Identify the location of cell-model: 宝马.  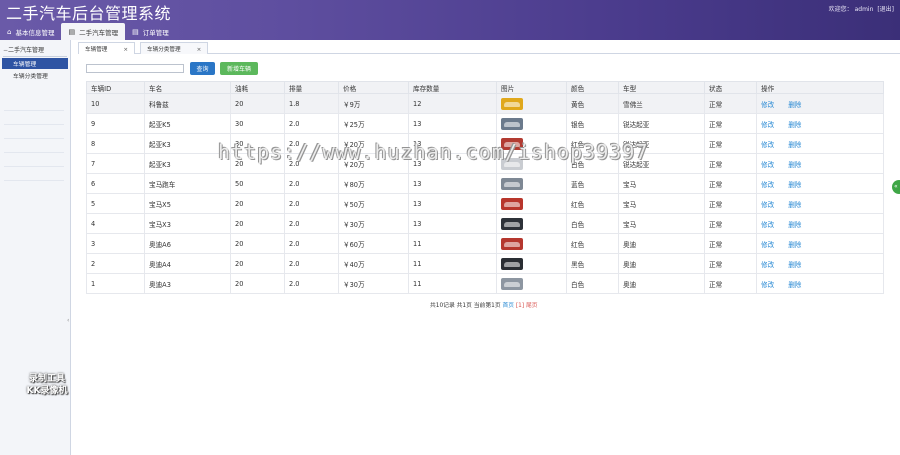
(661, 183).